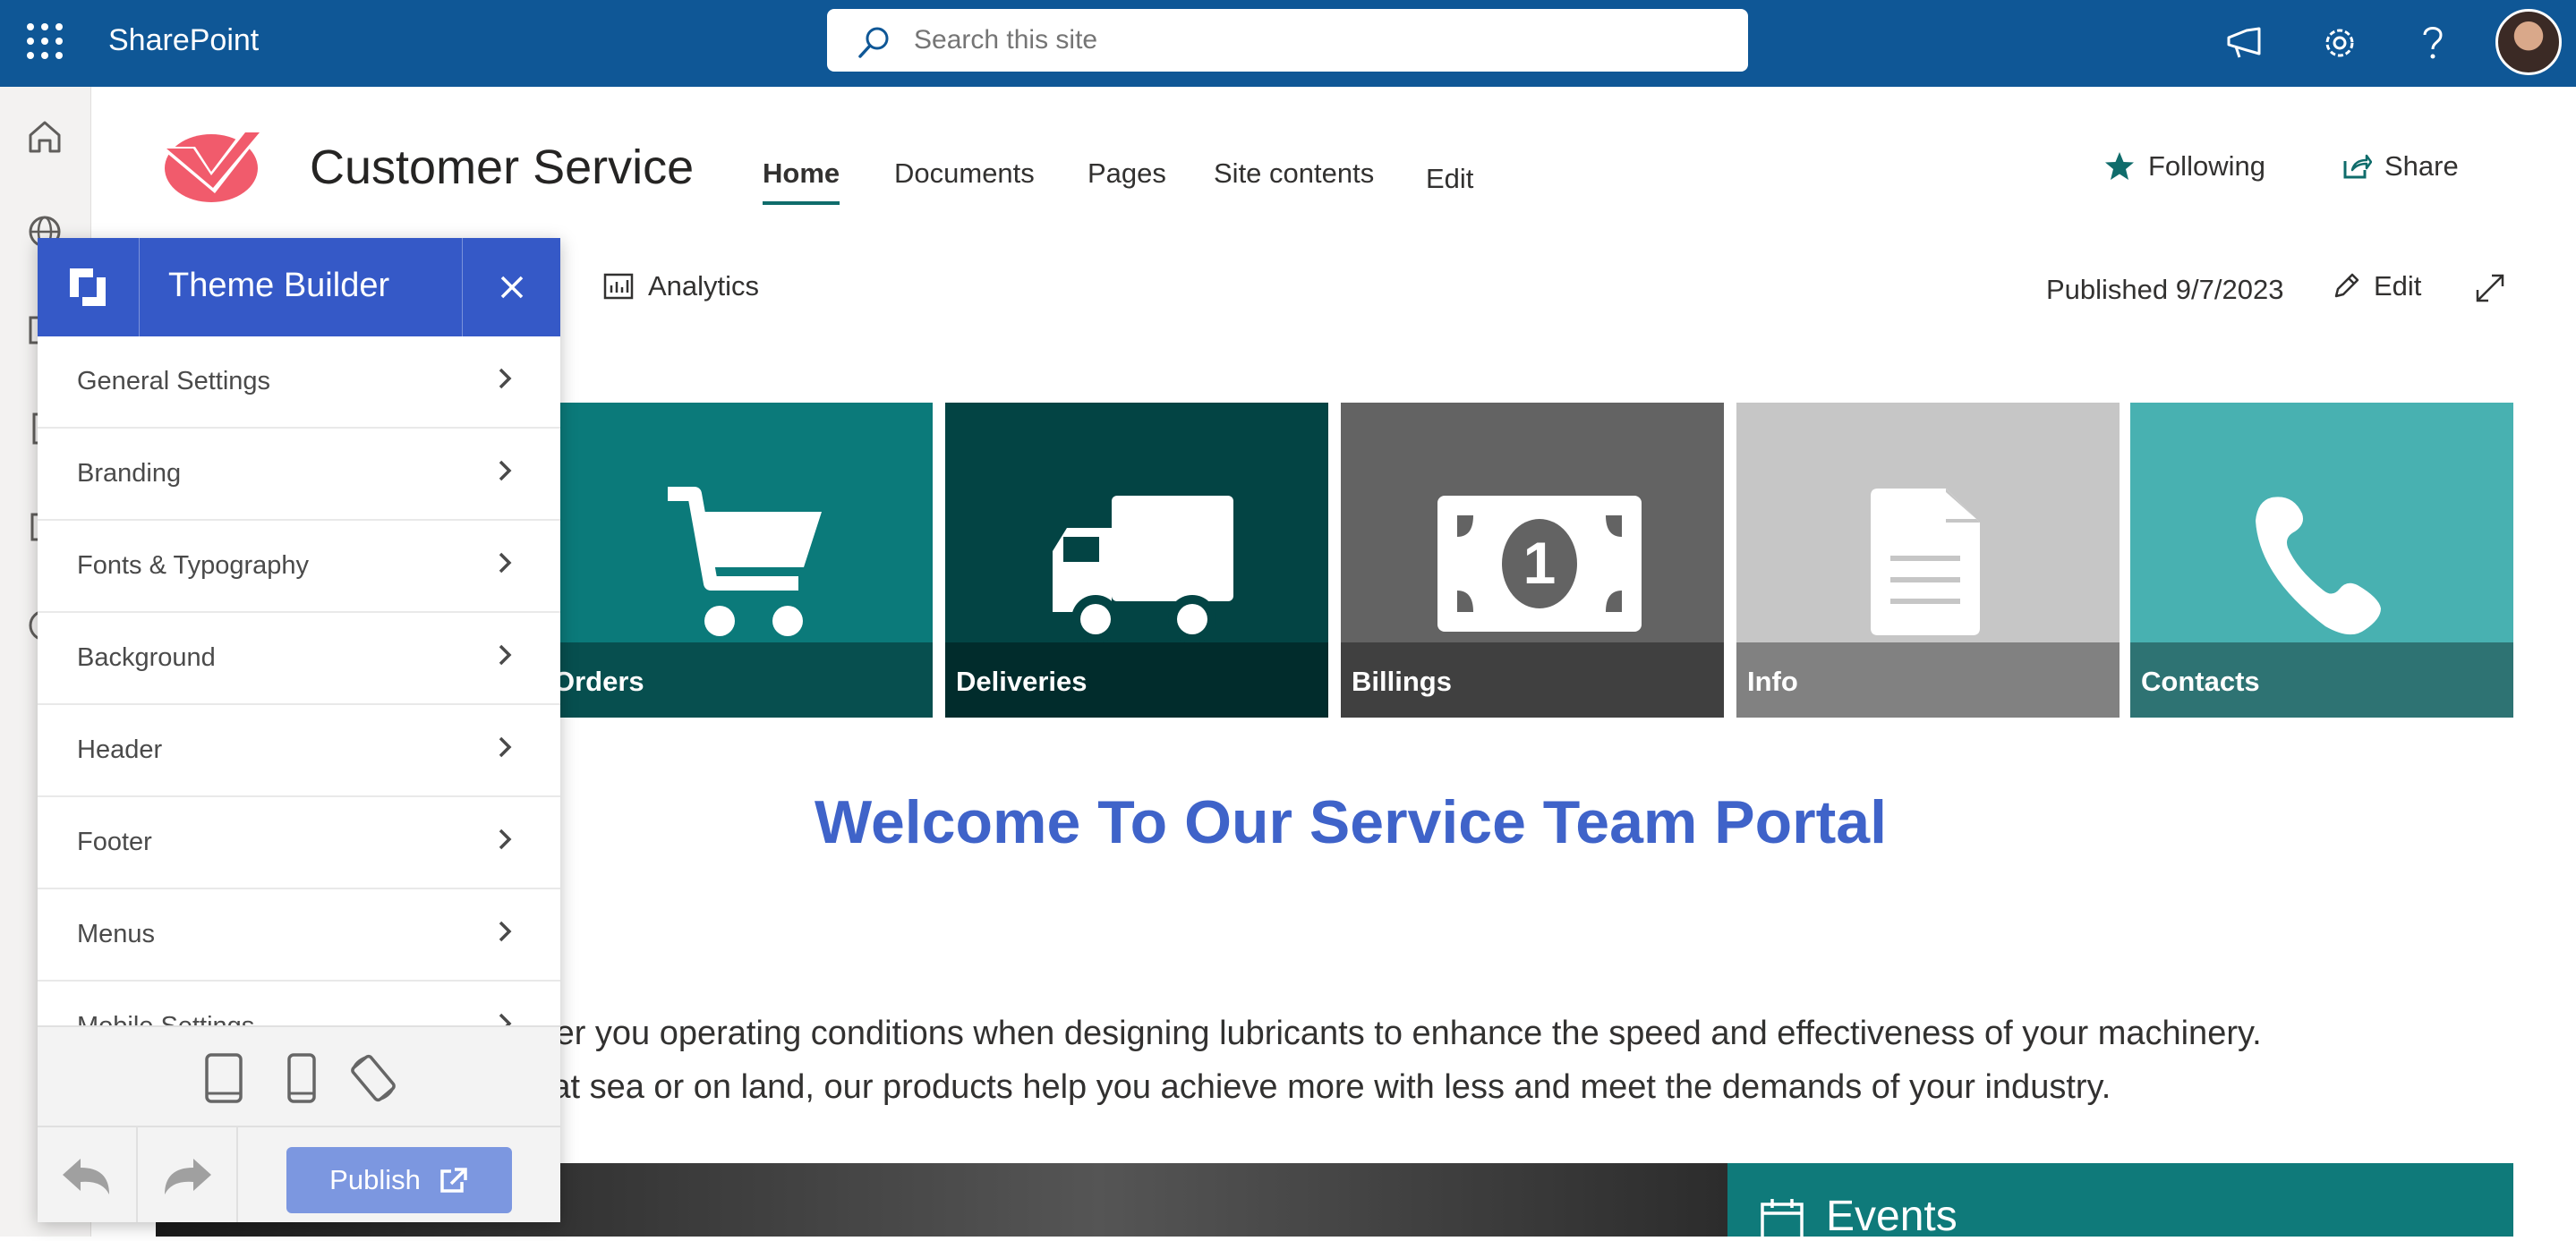 Image resolution: width=2576 pixels, height=1241 pixels. I want to click on publish-label: Publish, so click(375, 1179).